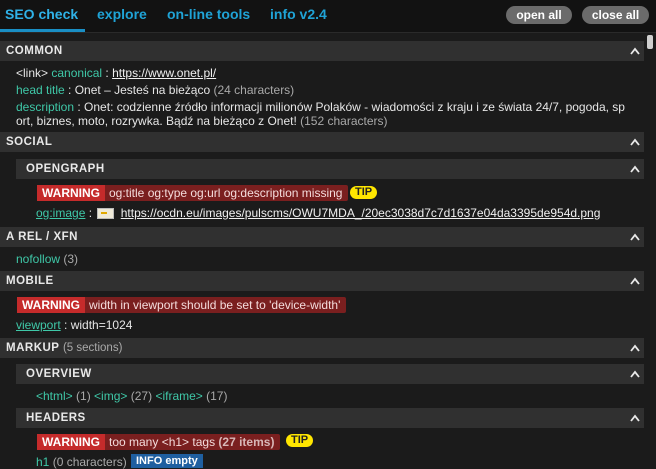  Describe the element at coordinates (30, 281) in the screenshot. I see `section-title: MOBILE` at that location.